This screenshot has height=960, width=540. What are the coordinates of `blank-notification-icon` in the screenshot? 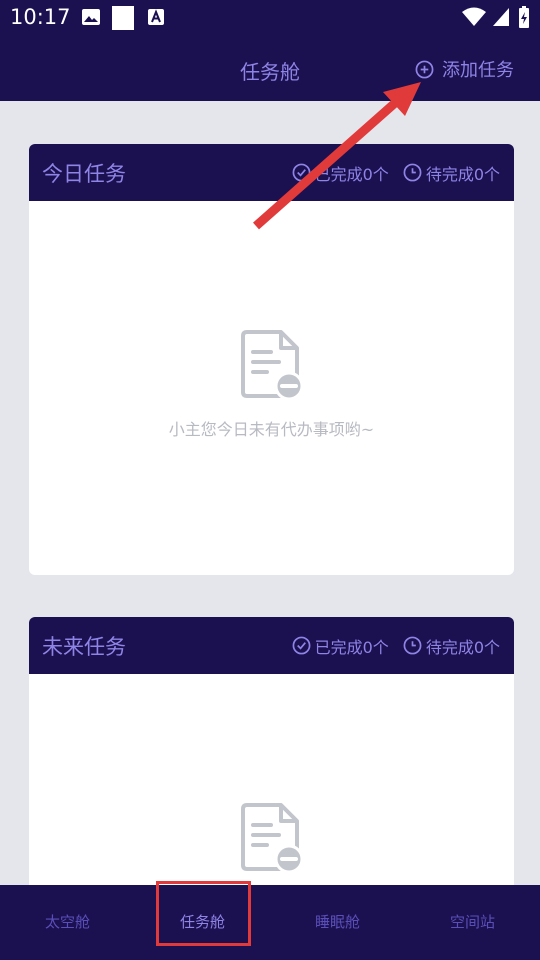 It's located at (123, 18).